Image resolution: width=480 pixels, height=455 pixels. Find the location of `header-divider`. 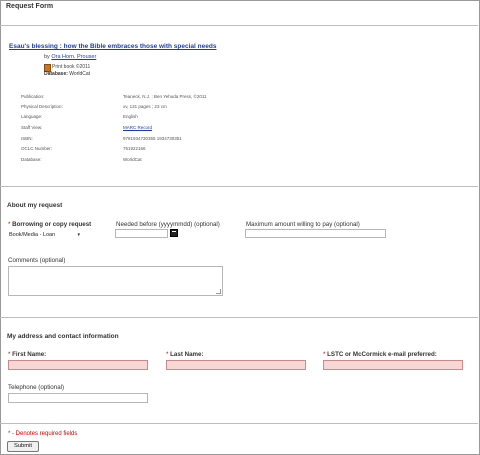

header-divider is located at coordinates (239, 25).